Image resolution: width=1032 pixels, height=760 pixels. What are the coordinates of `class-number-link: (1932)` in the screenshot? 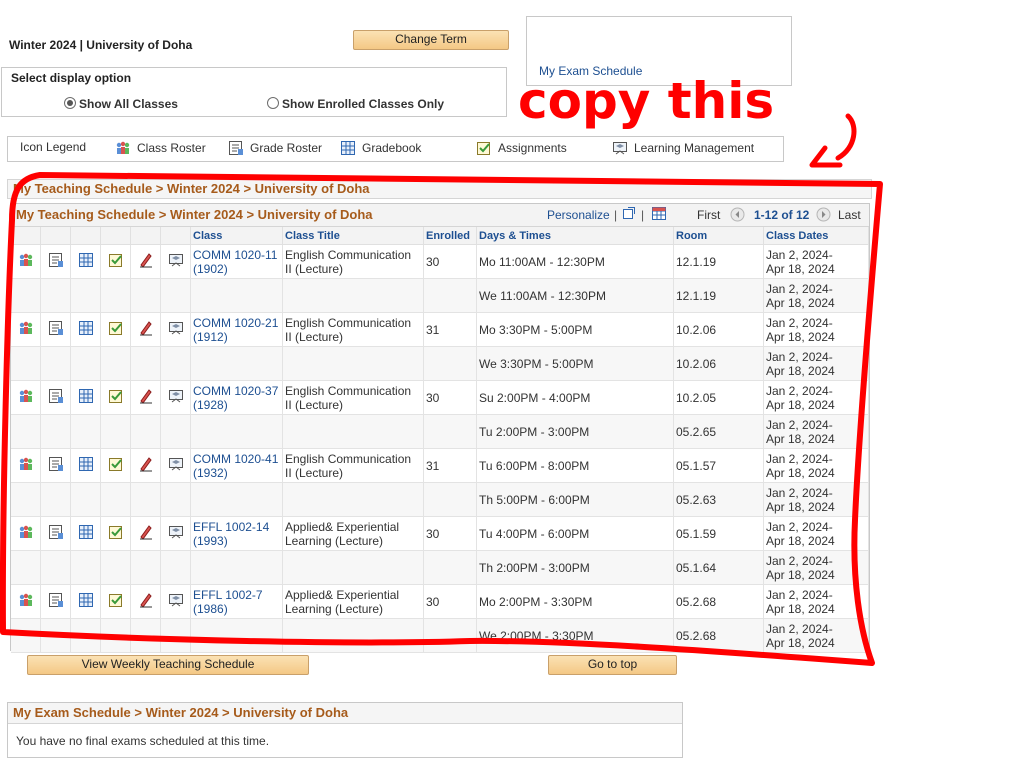 It's located at (210, 473).